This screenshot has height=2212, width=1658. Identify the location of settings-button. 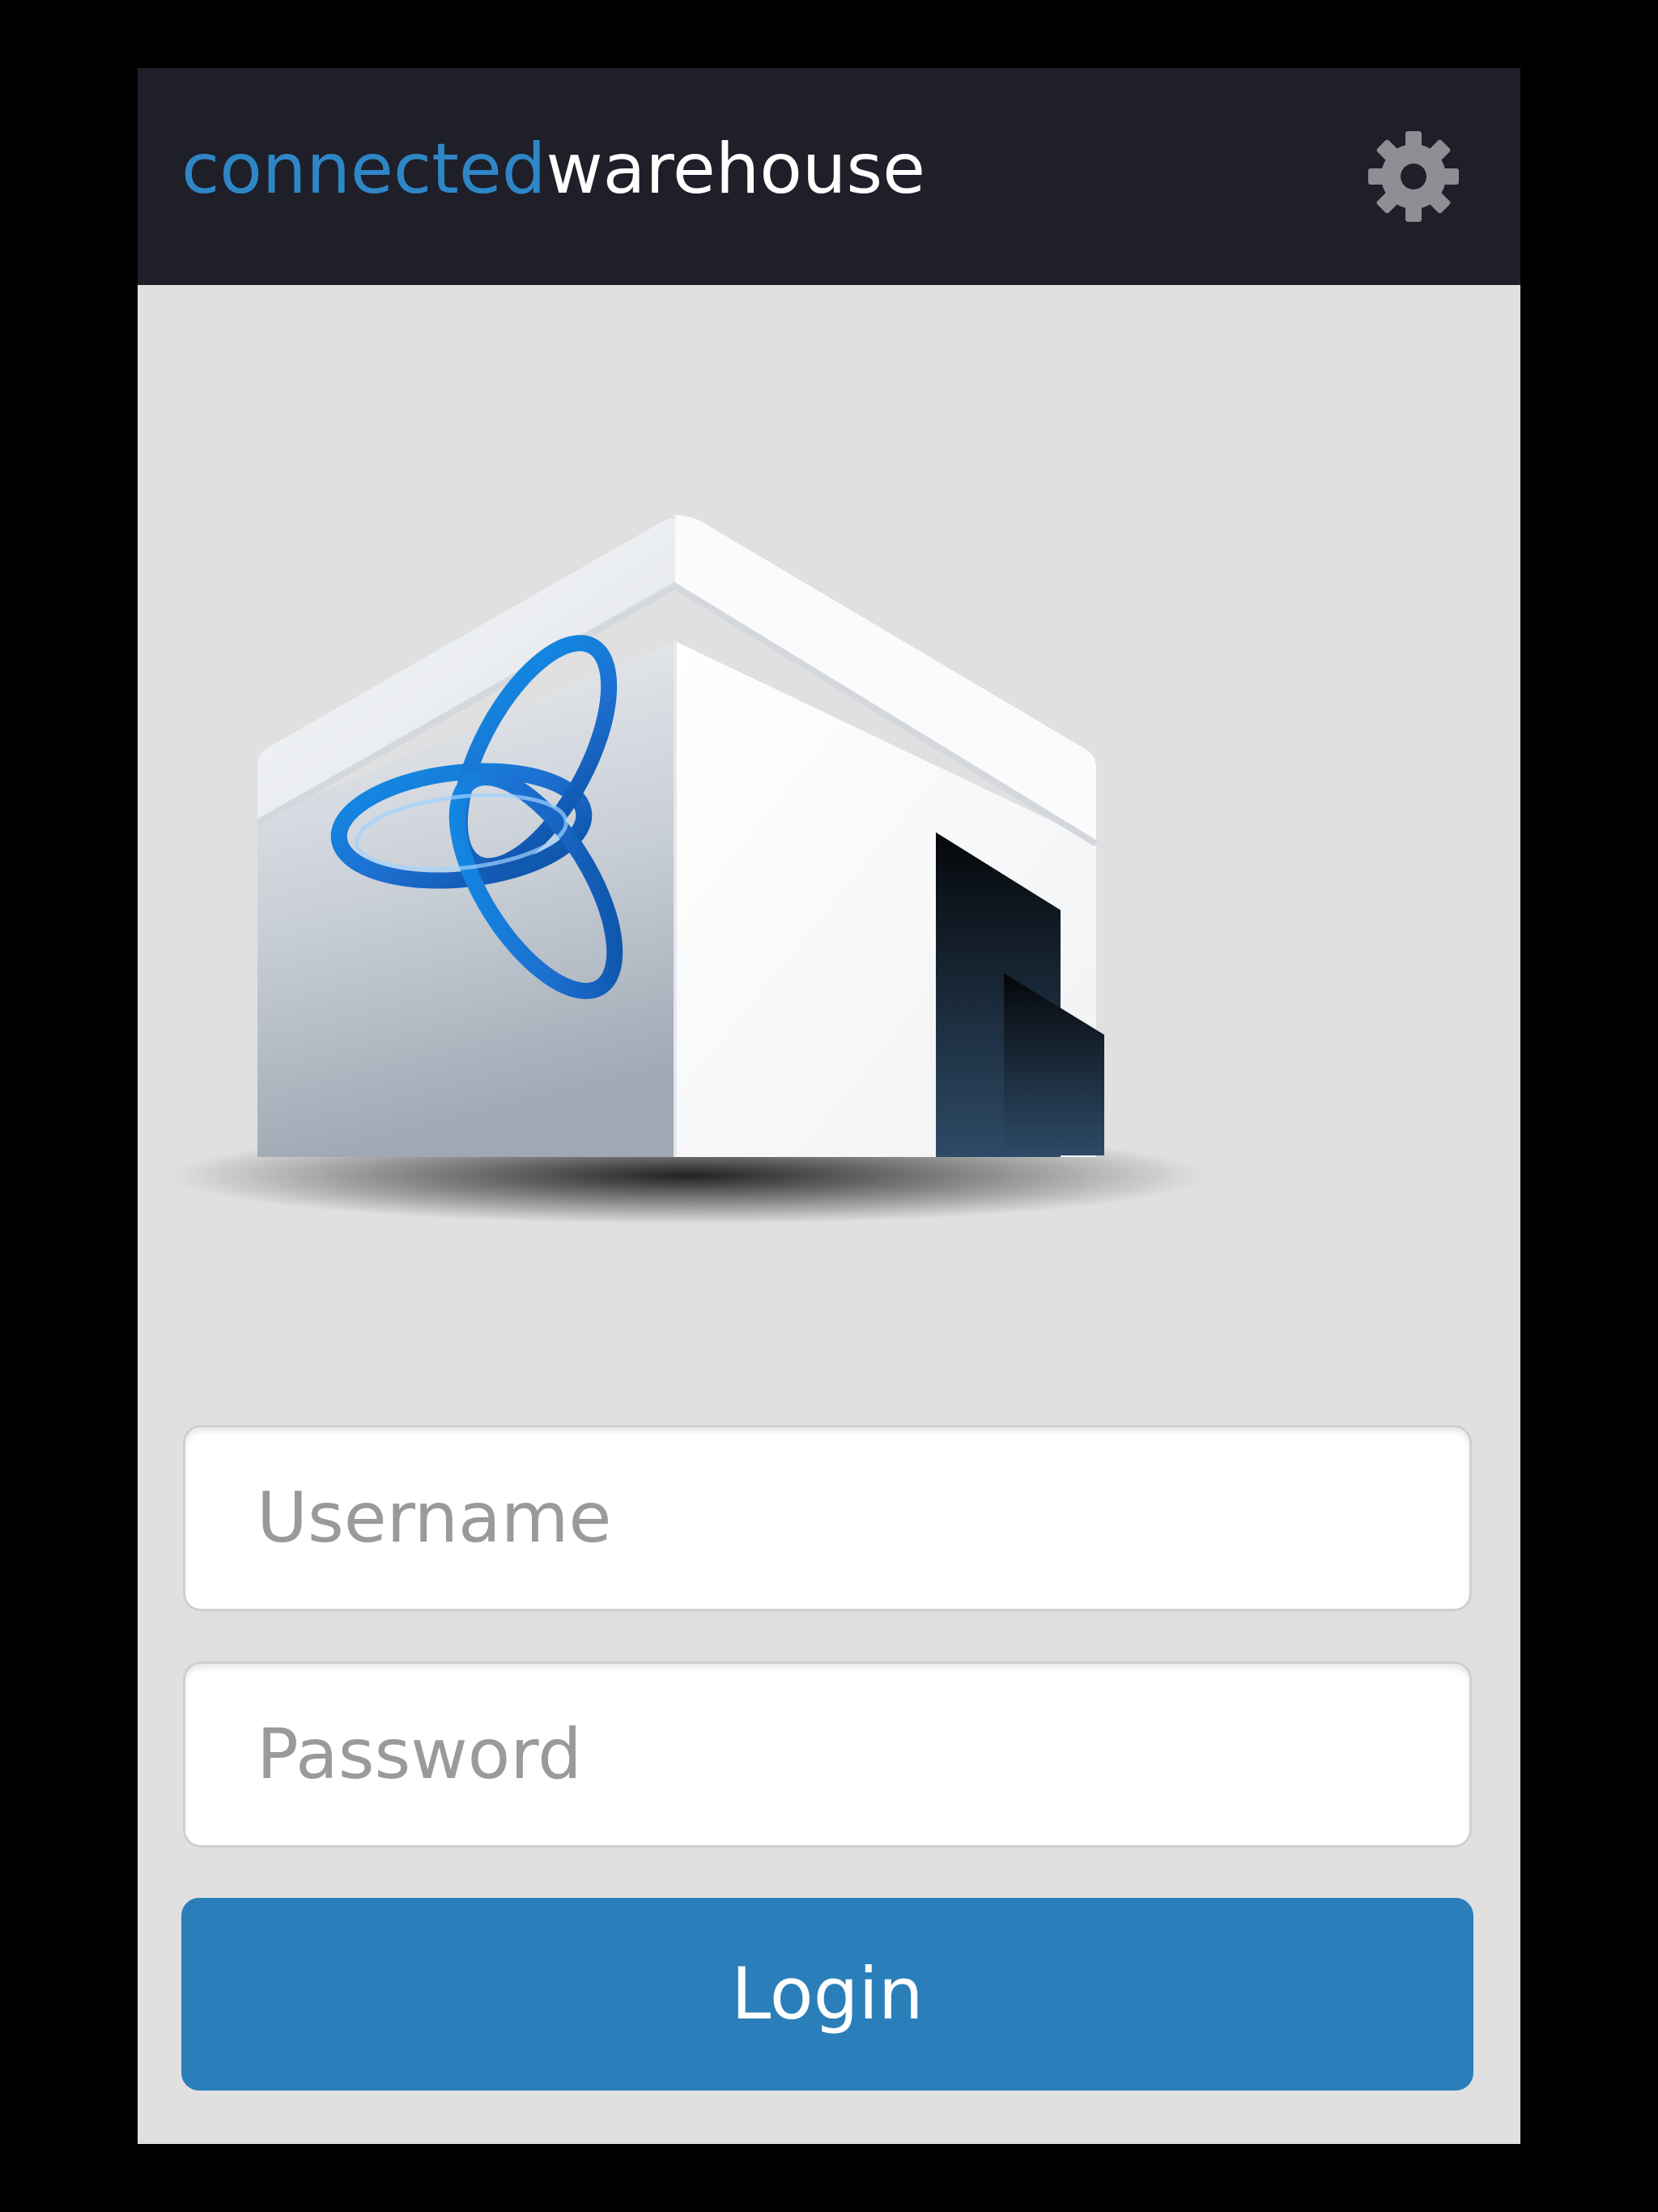
(1413, 177).